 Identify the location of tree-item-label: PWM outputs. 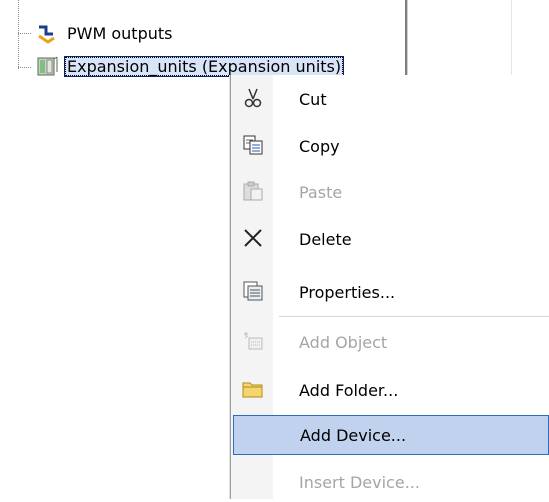
(120, 33).